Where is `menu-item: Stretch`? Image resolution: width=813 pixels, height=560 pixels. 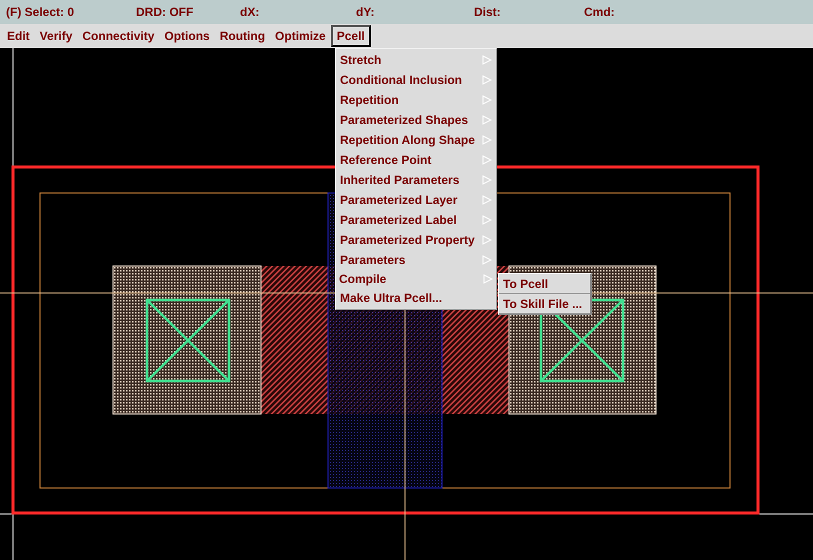 menu-item: Stretch is located at coordinates (416, 60).